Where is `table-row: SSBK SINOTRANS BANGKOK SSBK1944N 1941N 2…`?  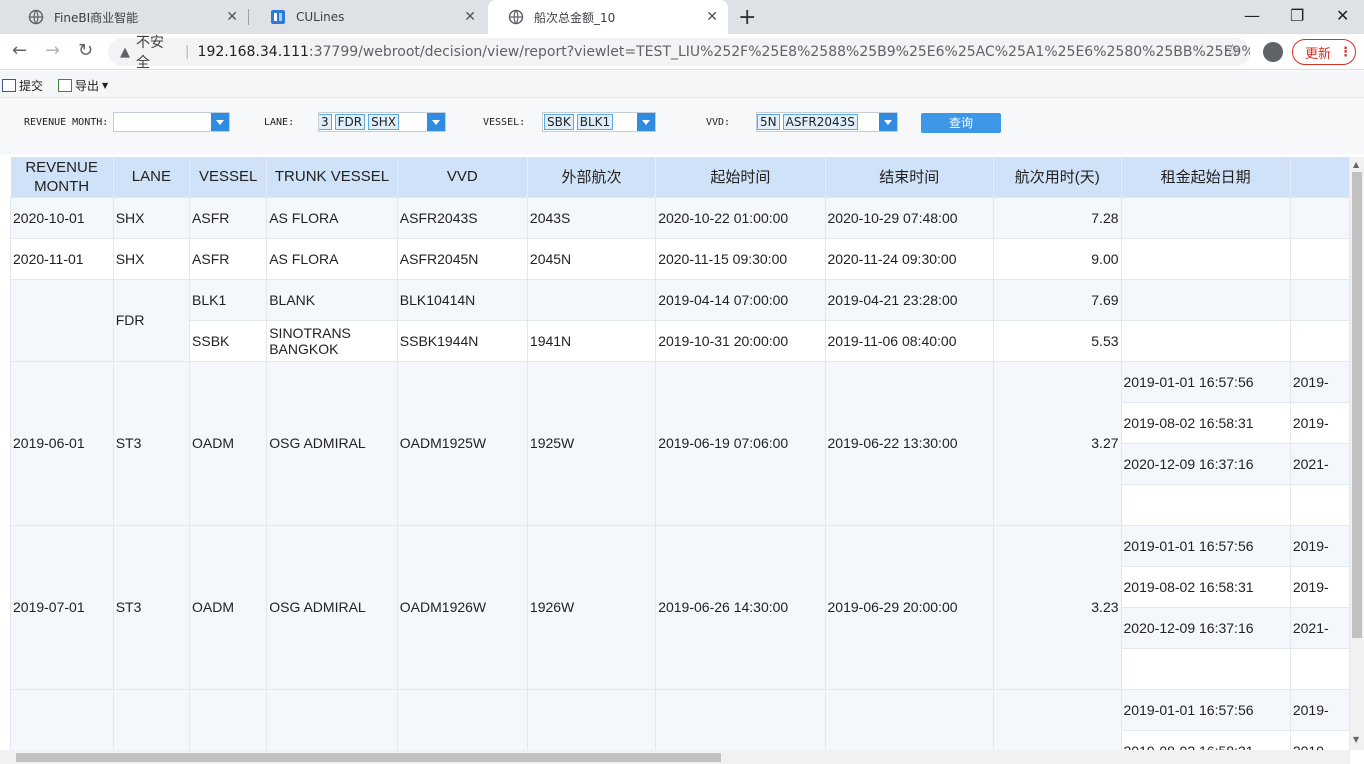
table-row: SSBK SINOTRANS BANGKOK SSBK1944N 1941N 2… is located at coordinates (680, 340).